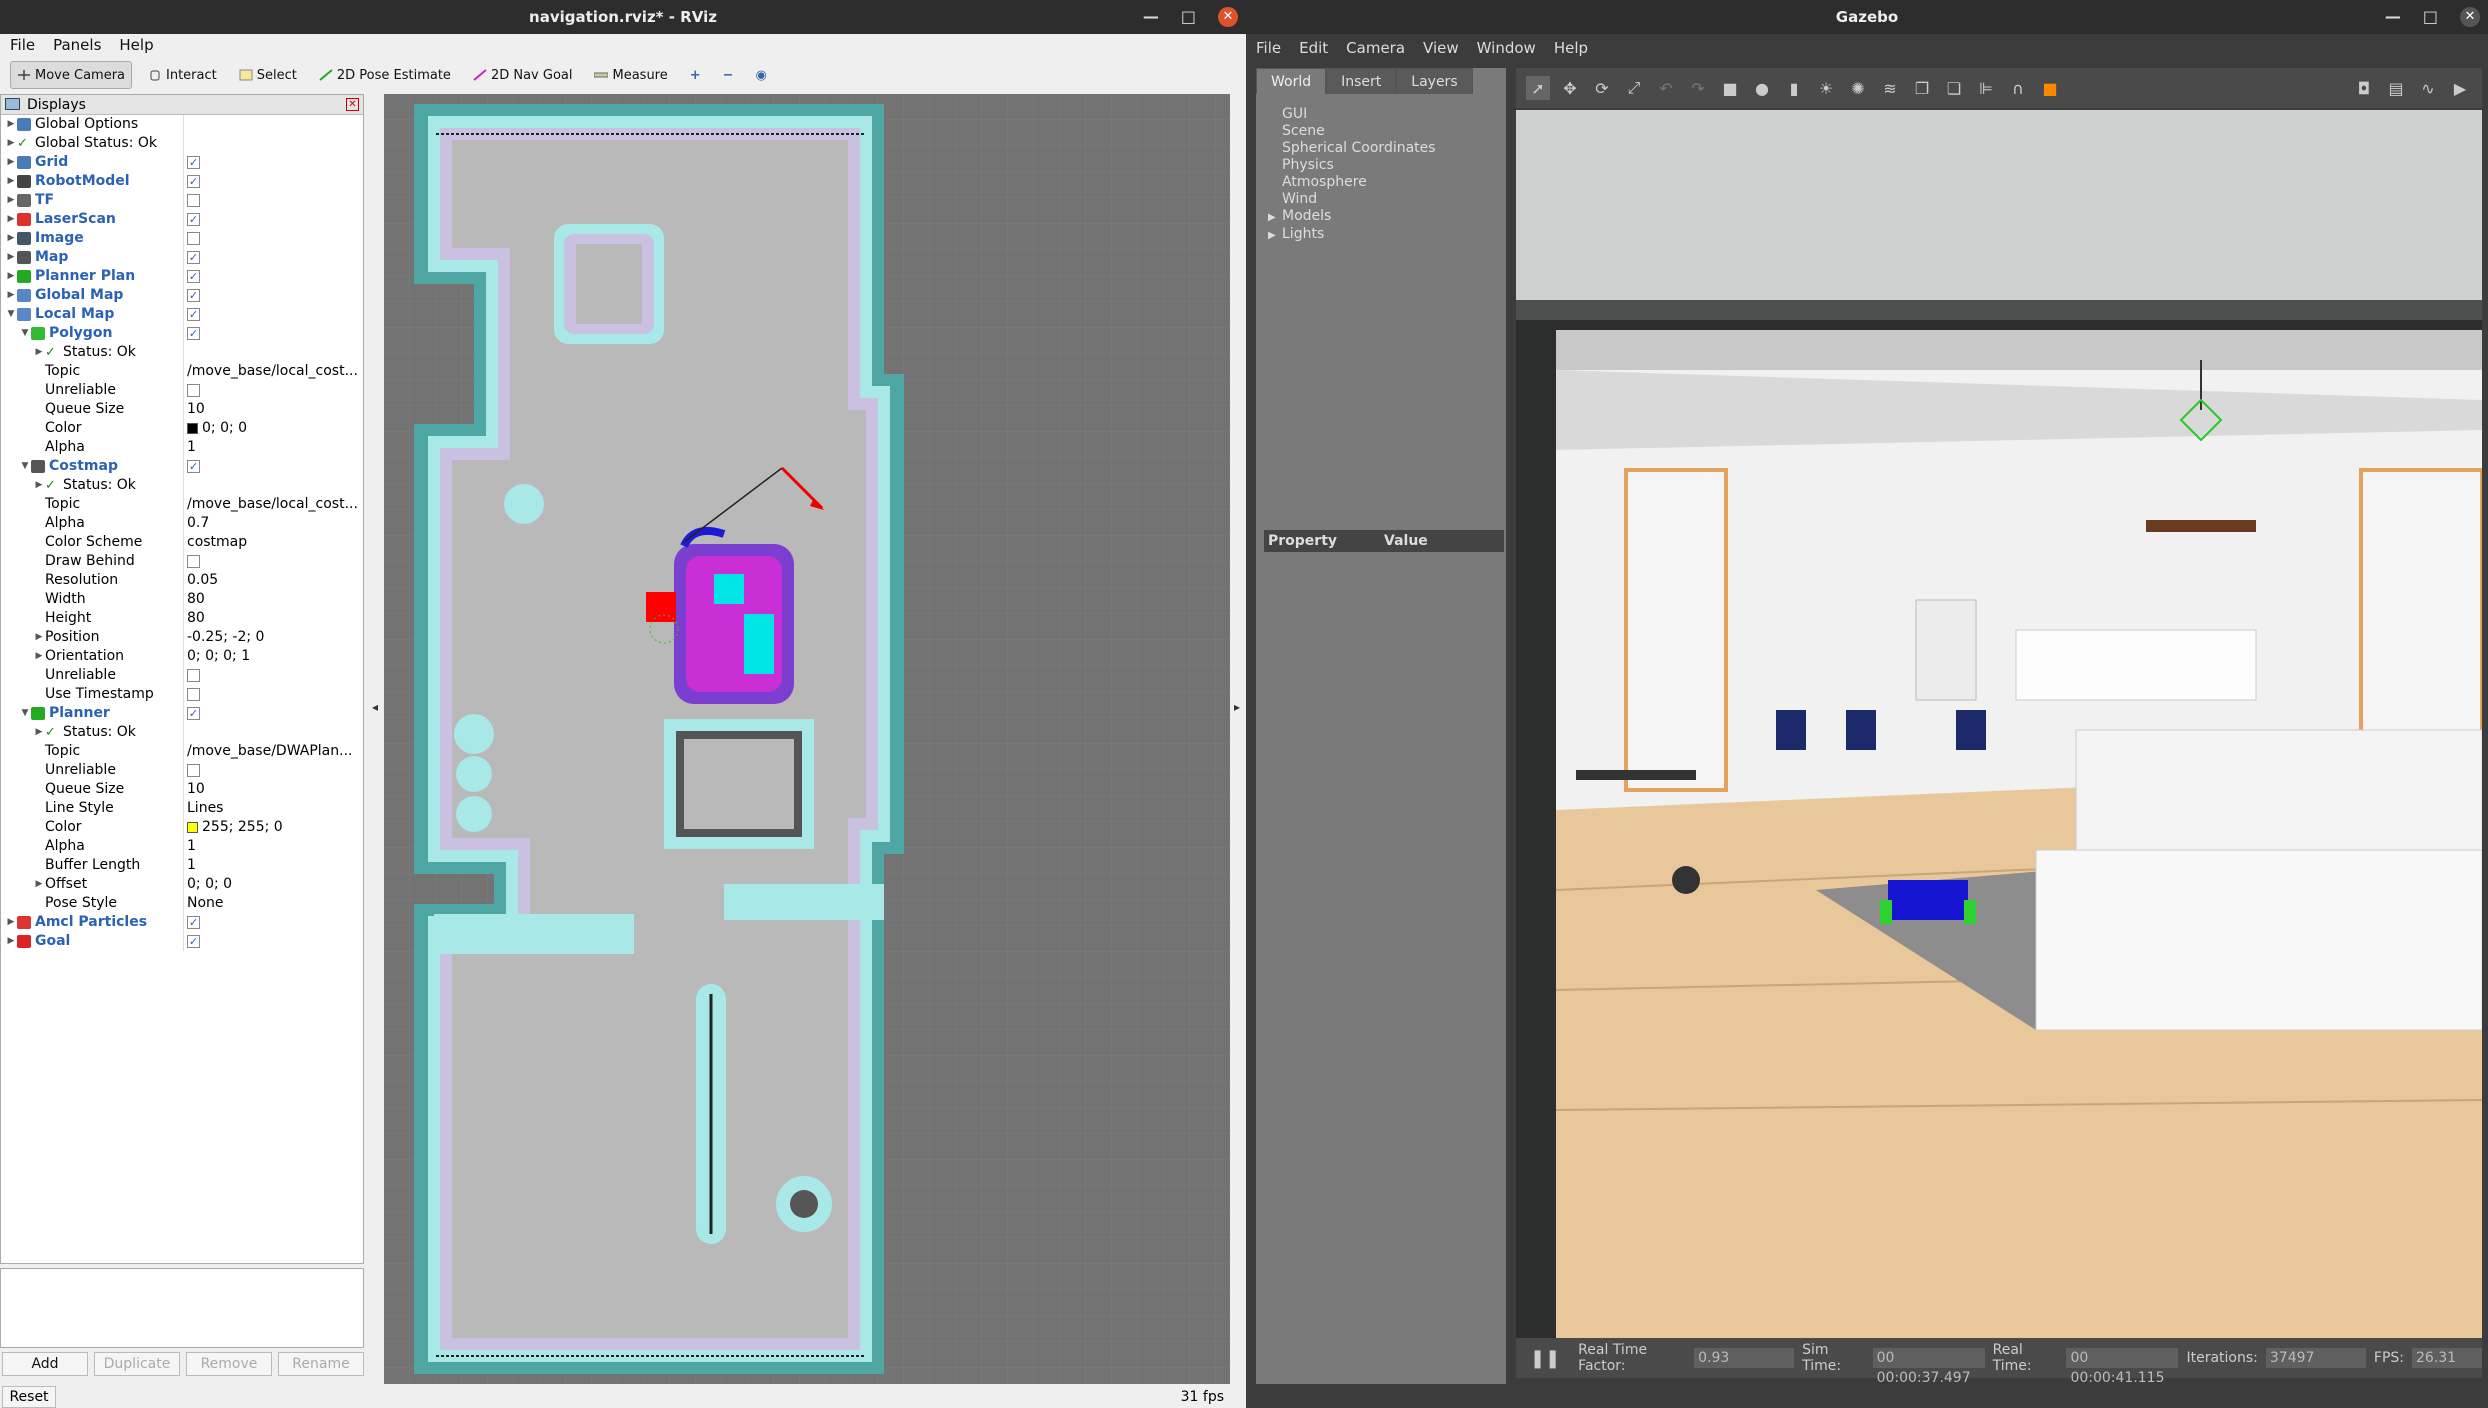 This screenshot has height=1408, width=2488. What do you see at coordinates (2428, 88) in the screenshot?
I see `plot-icon: ∿` at bounding box center [2428, 88].